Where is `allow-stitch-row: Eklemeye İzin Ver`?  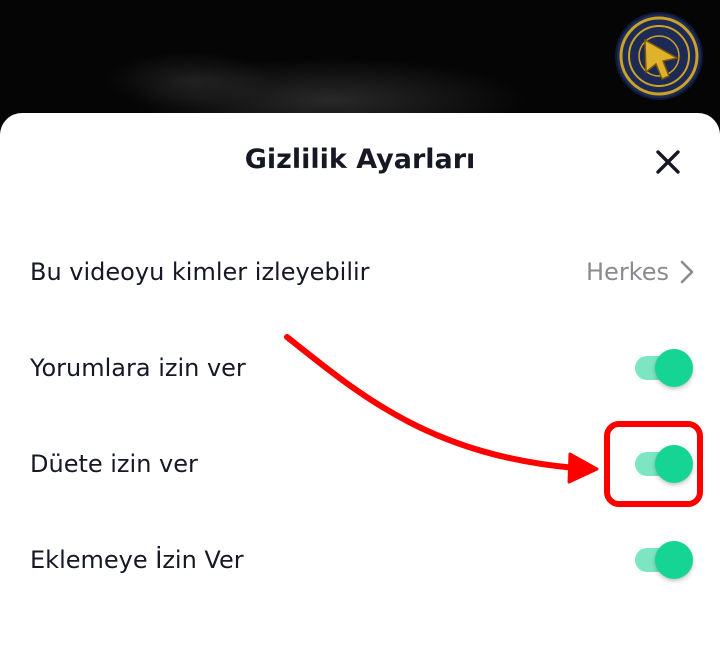 allow-stitch-row: Eklemeye İzin Ver is located at coordinates (362, 560).